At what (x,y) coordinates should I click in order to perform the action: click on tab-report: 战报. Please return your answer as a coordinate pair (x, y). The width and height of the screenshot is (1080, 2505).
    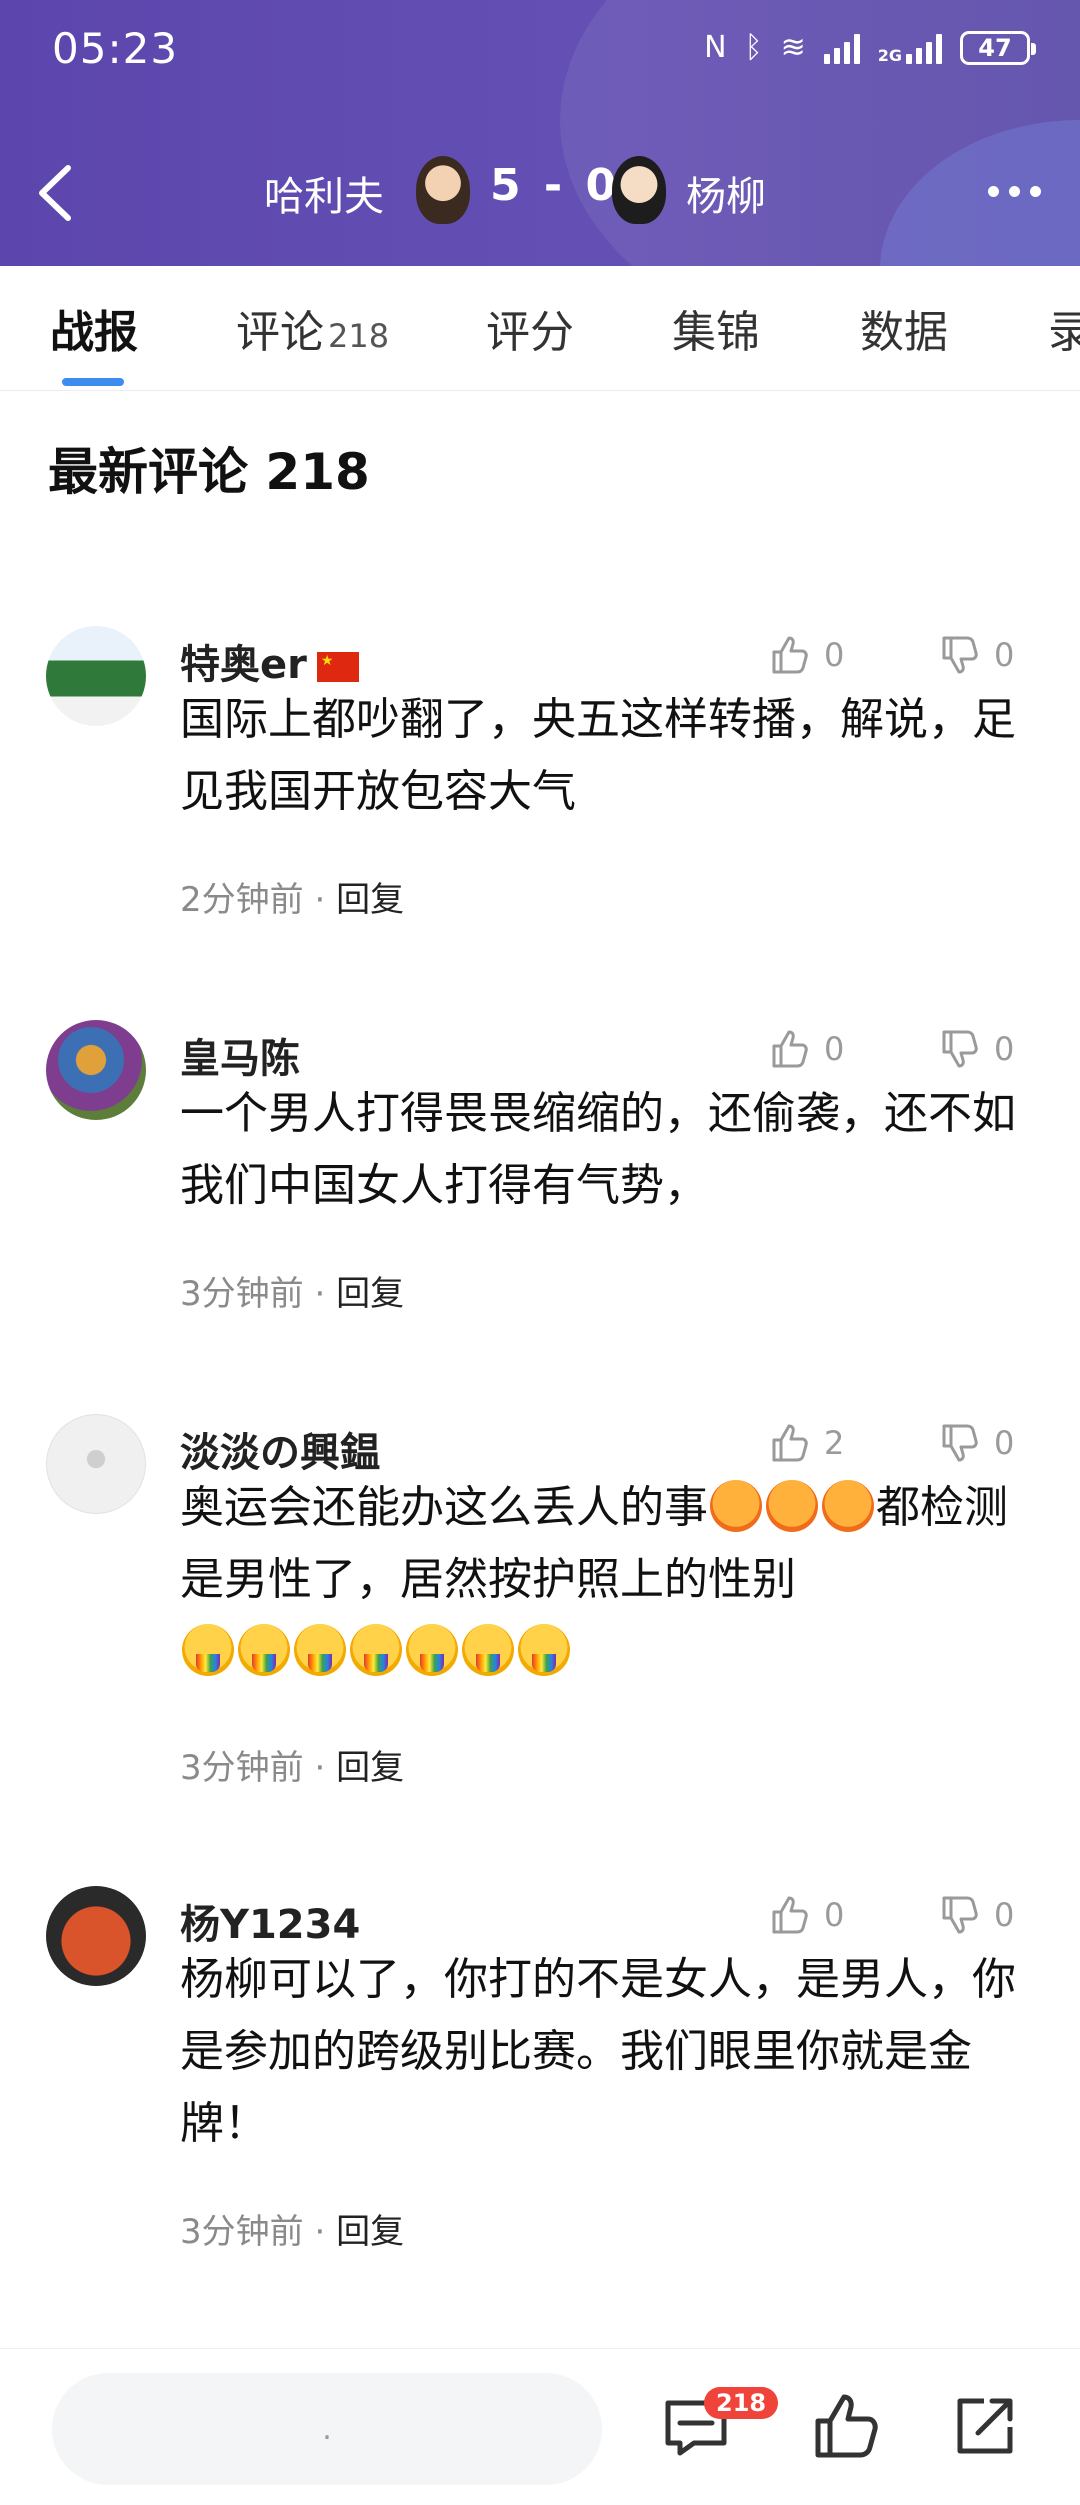
    Looking at the image, I should click on (94, 328).